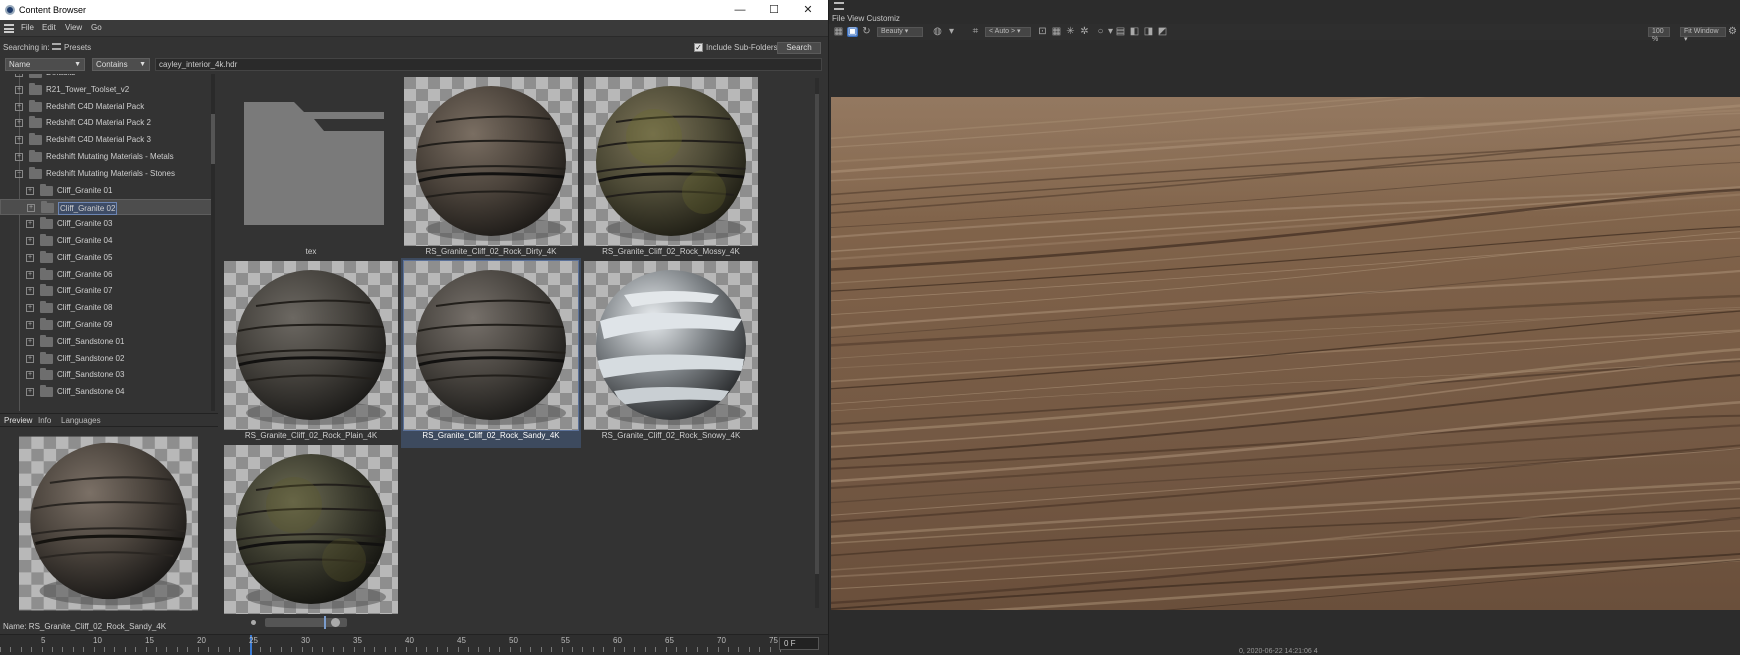 This screenshot has height=655, width=1740. Describe the element at coordinates (121, 64) in the screenshot. I see `operator-select: Contains ▼` at that location.